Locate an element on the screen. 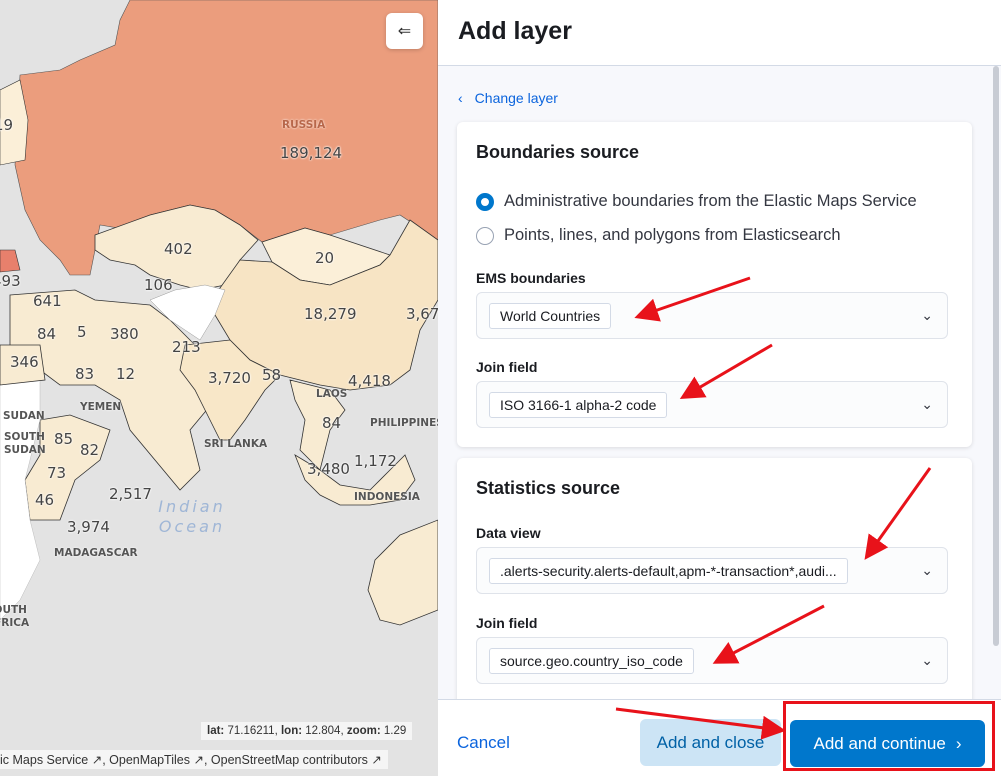 The image size is (1001, 776). selected-value-pill: source.geo.country_iso_code is located at coordinates (591, 660).